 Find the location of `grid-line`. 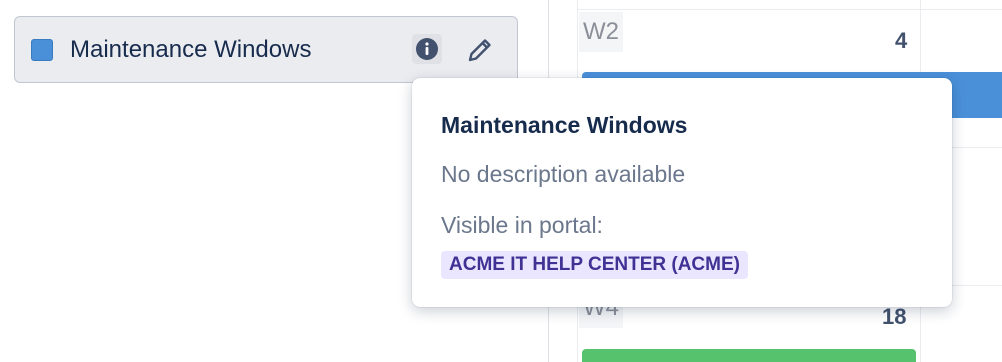

grid-line is located at coordinates (789, 9).